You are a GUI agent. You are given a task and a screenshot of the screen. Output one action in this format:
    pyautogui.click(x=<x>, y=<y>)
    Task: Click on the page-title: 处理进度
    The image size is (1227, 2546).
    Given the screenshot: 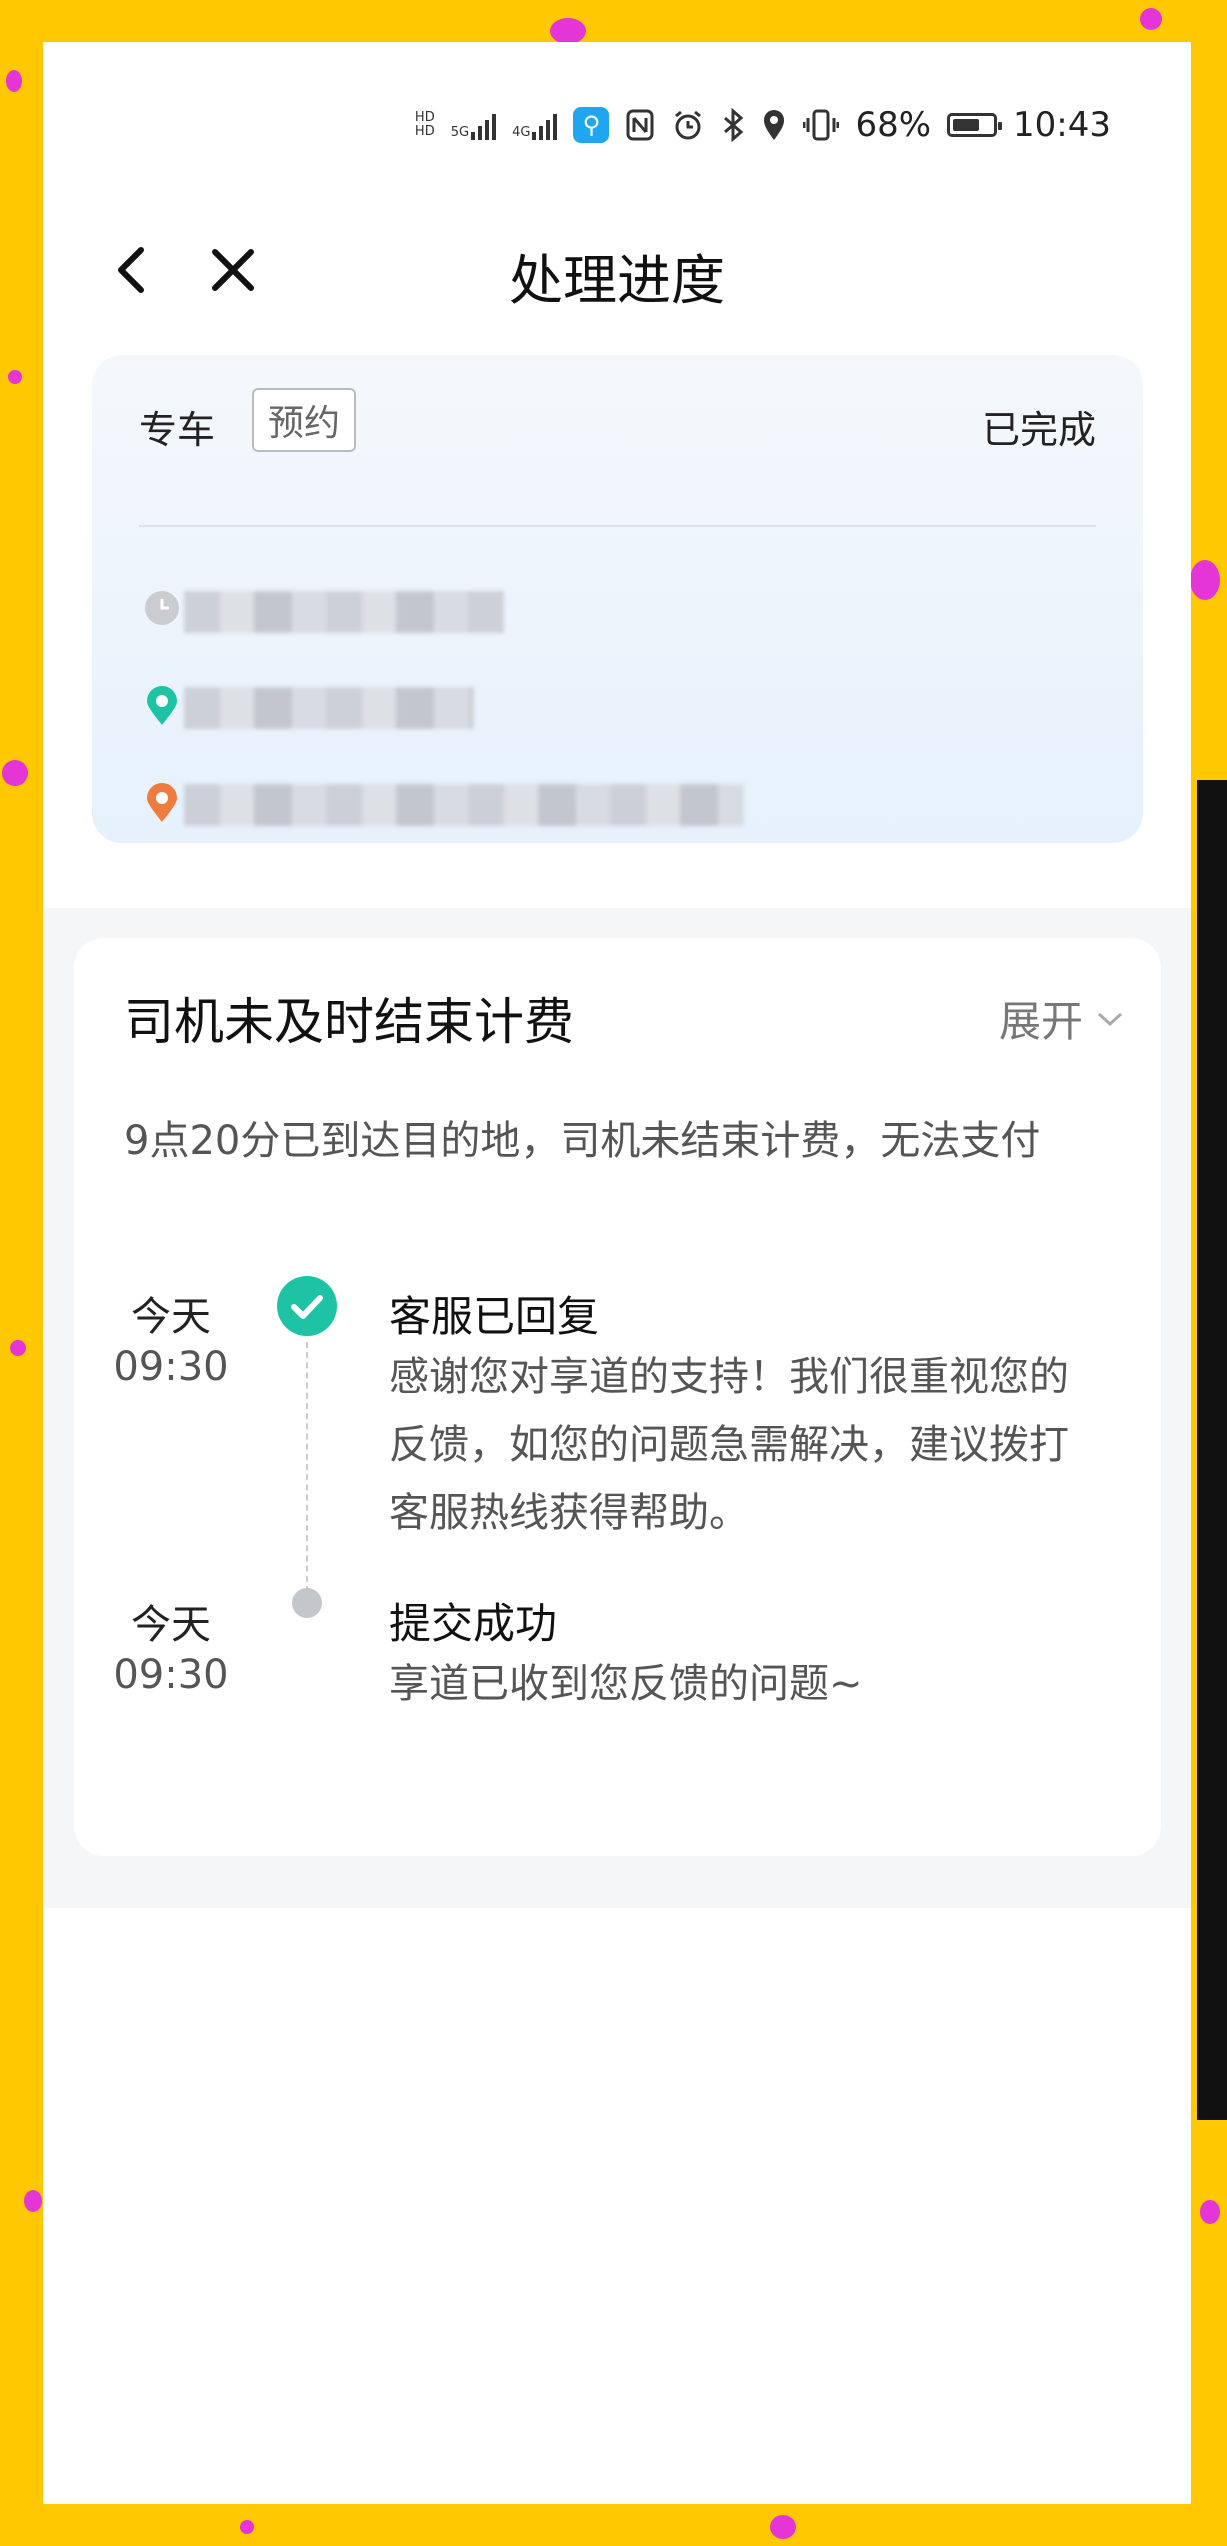 What is the action you would take?
    pyautogui.click(x=617, y=280)
    